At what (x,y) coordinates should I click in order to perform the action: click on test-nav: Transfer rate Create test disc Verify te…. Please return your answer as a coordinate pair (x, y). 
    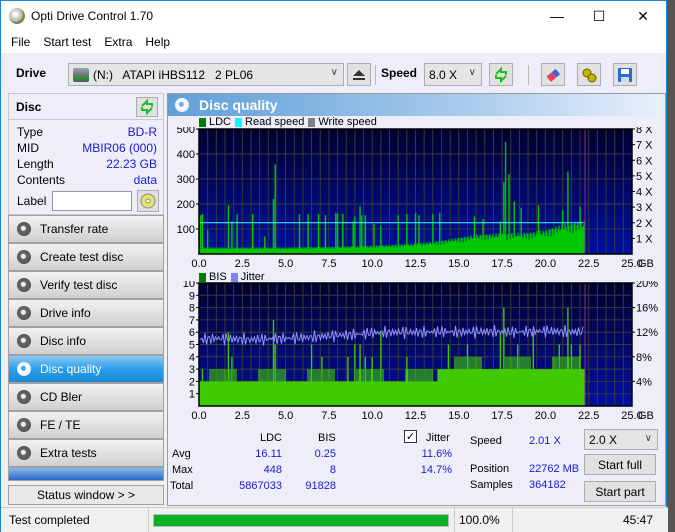
    Looking at the image, I should click on (86, 360).